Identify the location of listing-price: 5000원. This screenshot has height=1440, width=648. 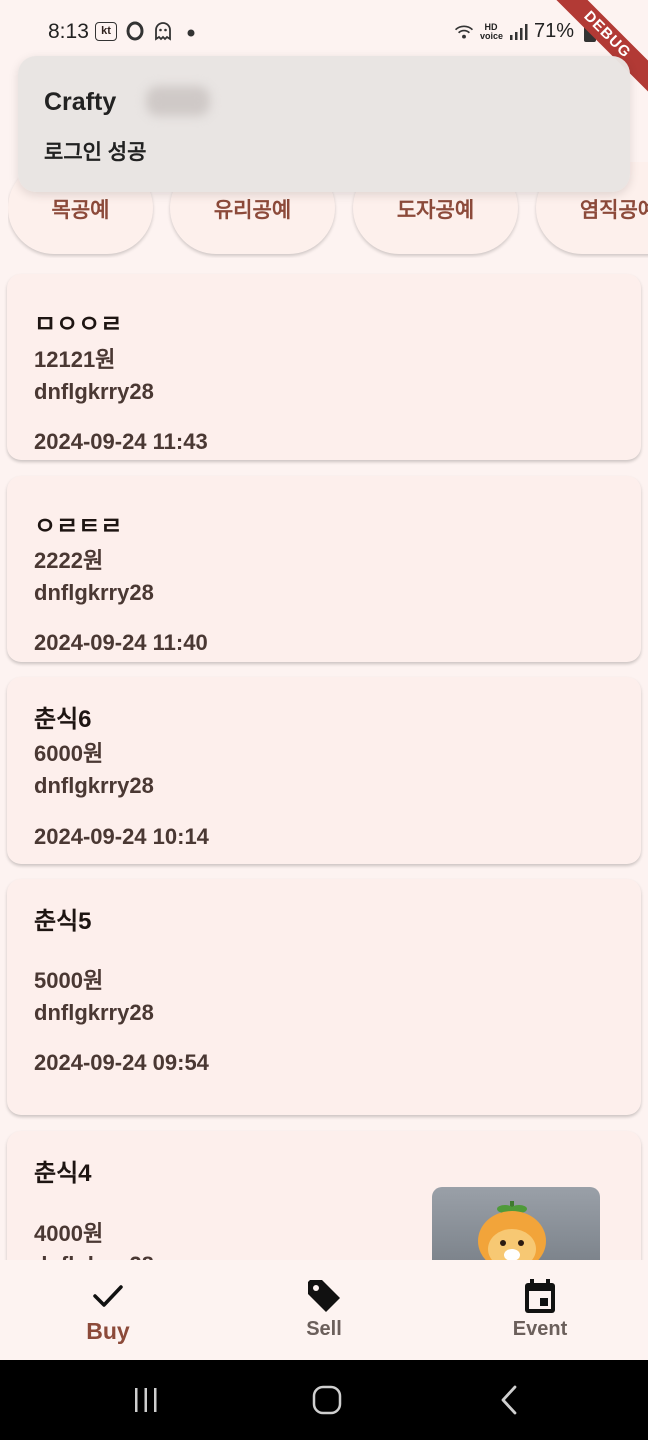
(69, 980).